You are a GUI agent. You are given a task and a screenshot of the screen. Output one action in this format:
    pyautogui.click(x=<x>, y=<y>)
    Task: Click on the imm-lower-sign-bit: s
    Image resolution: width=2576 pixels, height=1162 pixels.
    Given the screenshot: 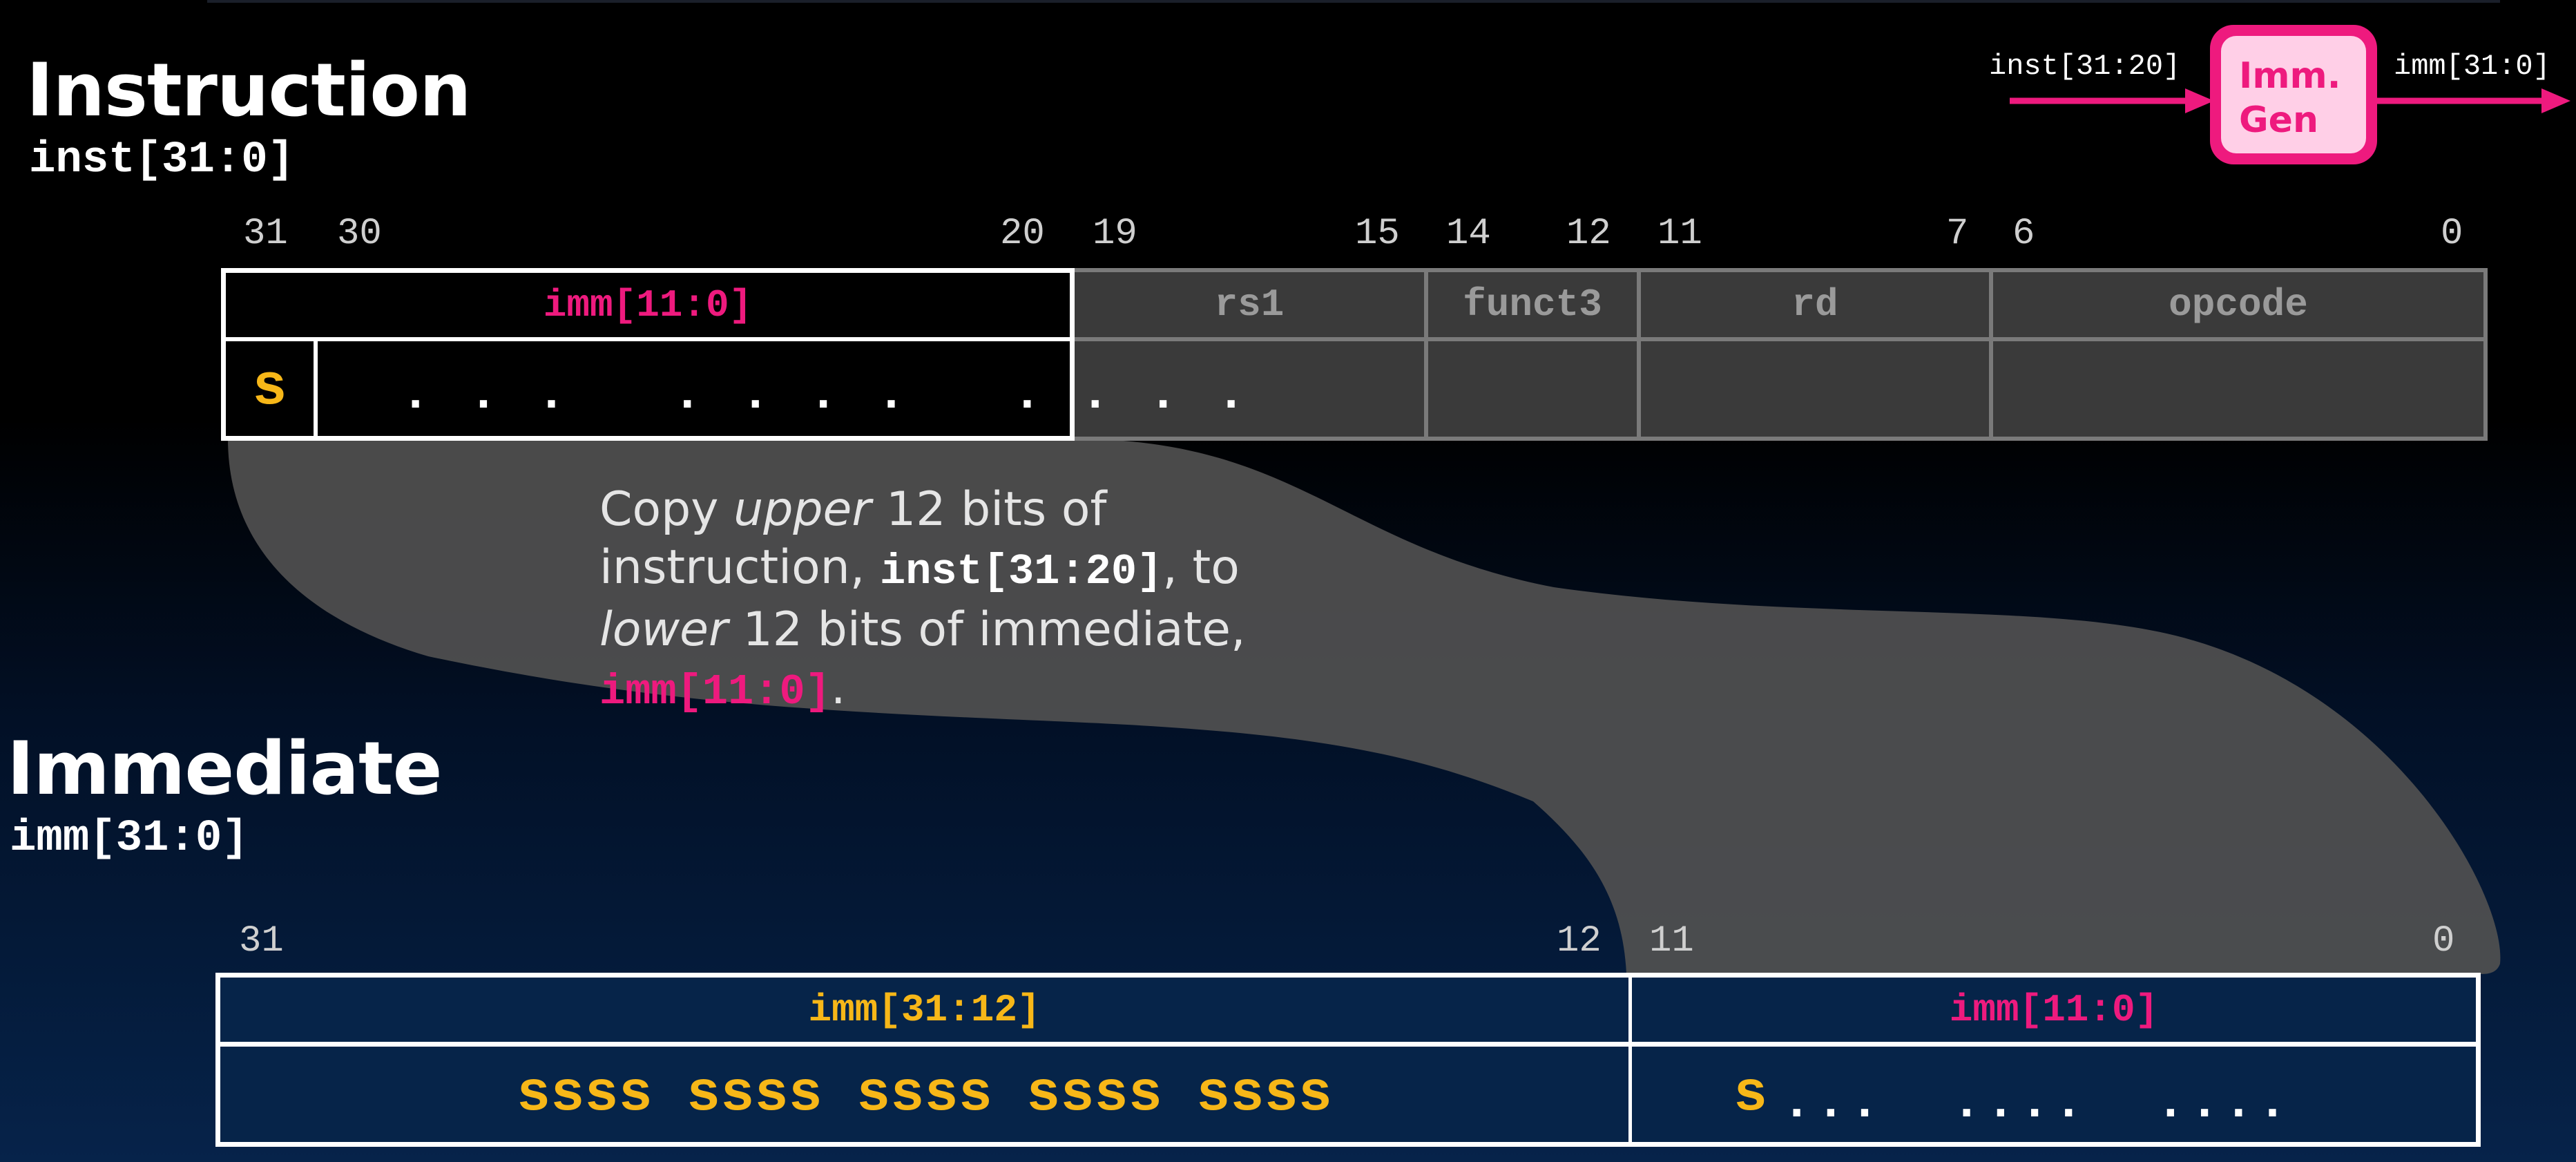 What is the action you would take?
    pyautogui.click(x=1750, y=1095)
    